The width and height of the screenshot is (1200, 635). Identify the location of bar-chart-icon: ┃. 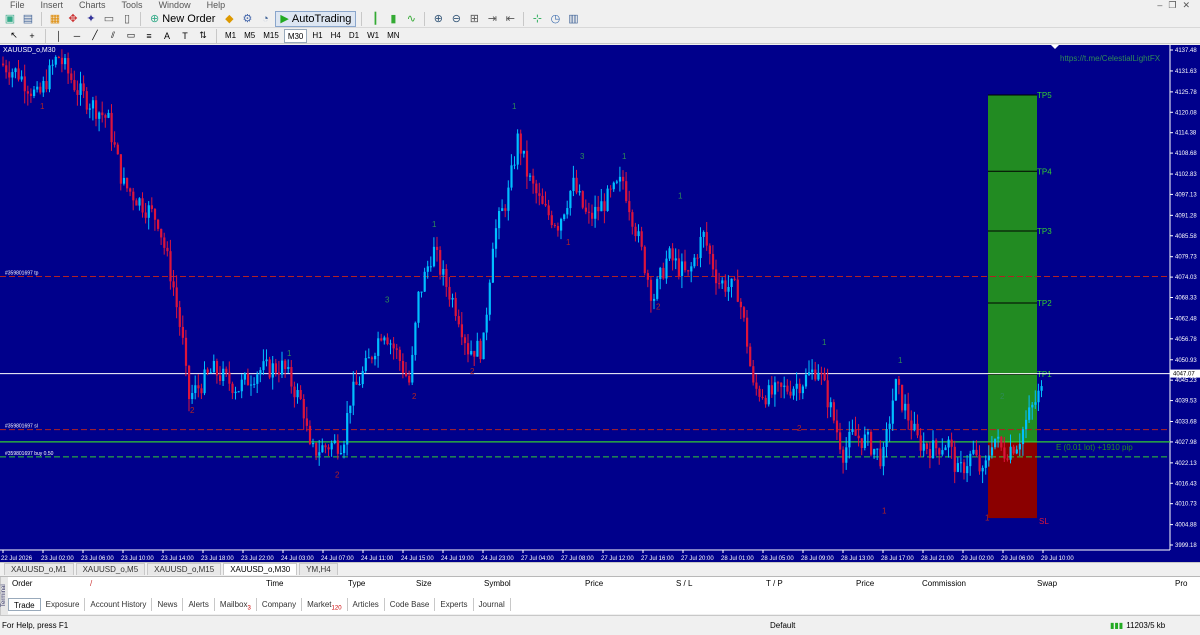
(375, 19).